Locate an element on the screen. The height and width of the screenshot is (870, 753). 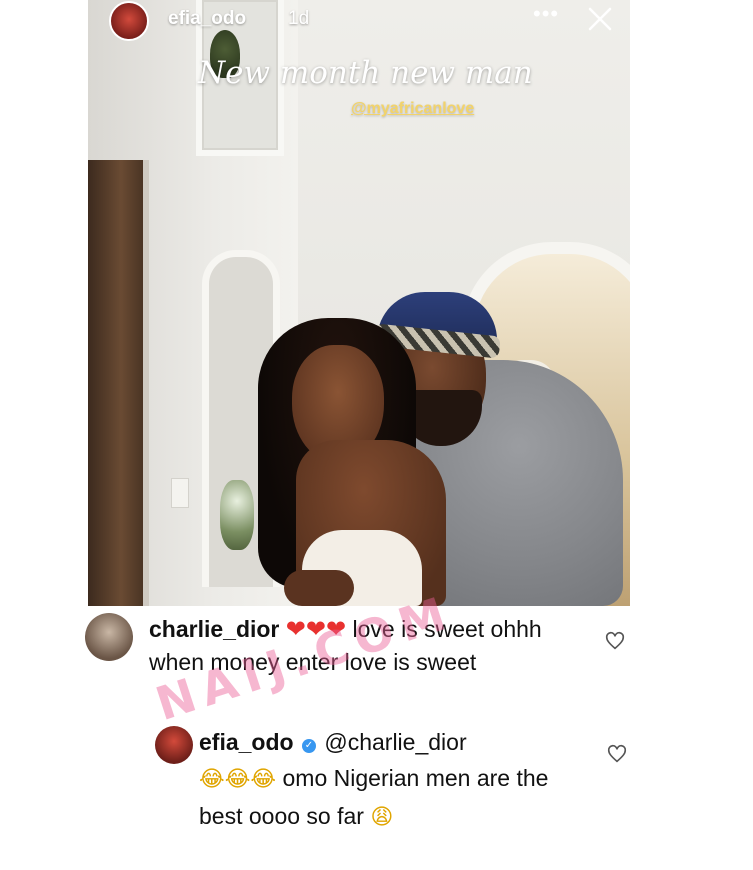
comment-username: charlie_dior is located at coordinates (214, 629).